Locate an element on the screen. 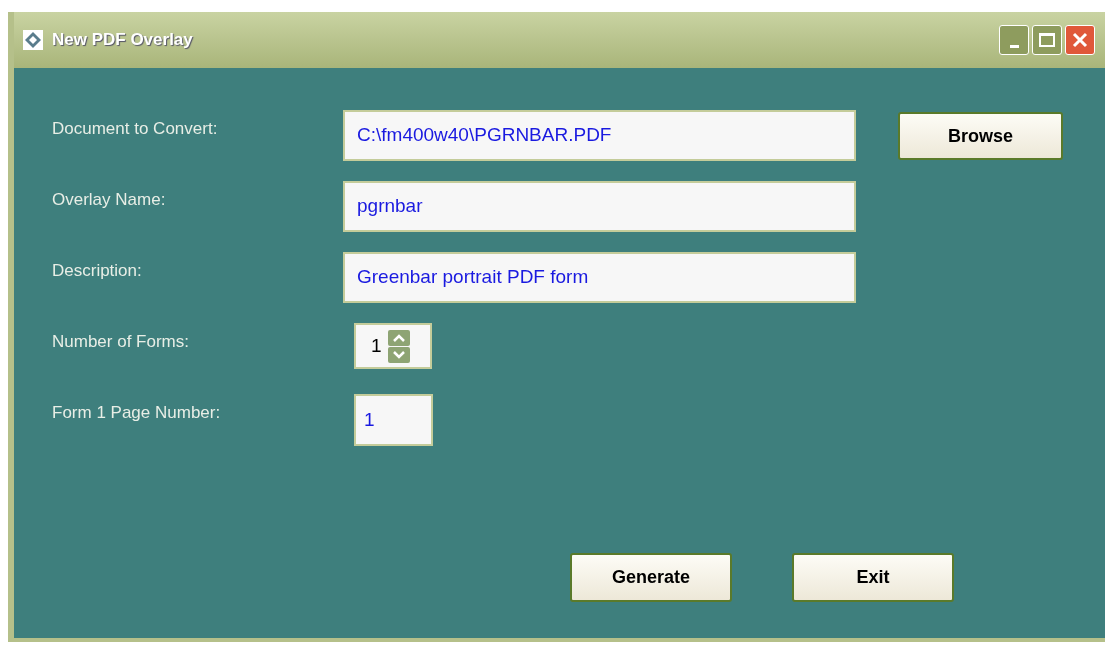  close-button is located at coordinates (1080, 40).